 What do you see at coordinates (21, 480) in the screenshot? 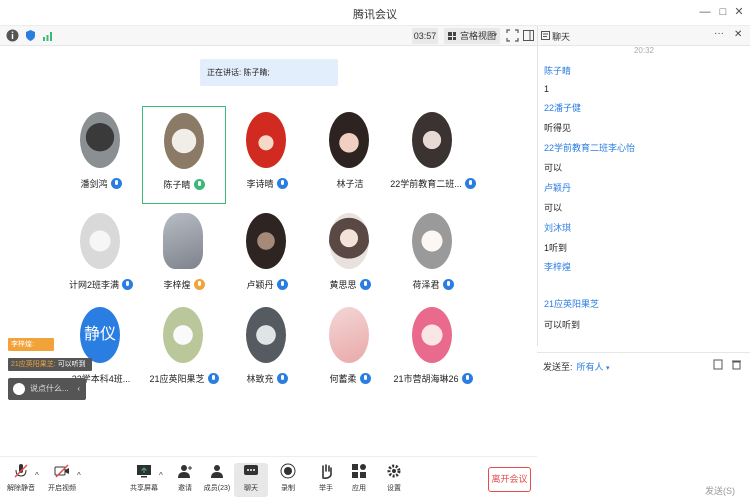
I see `mute-button: 解除静音` at bounding box center [21, 480].